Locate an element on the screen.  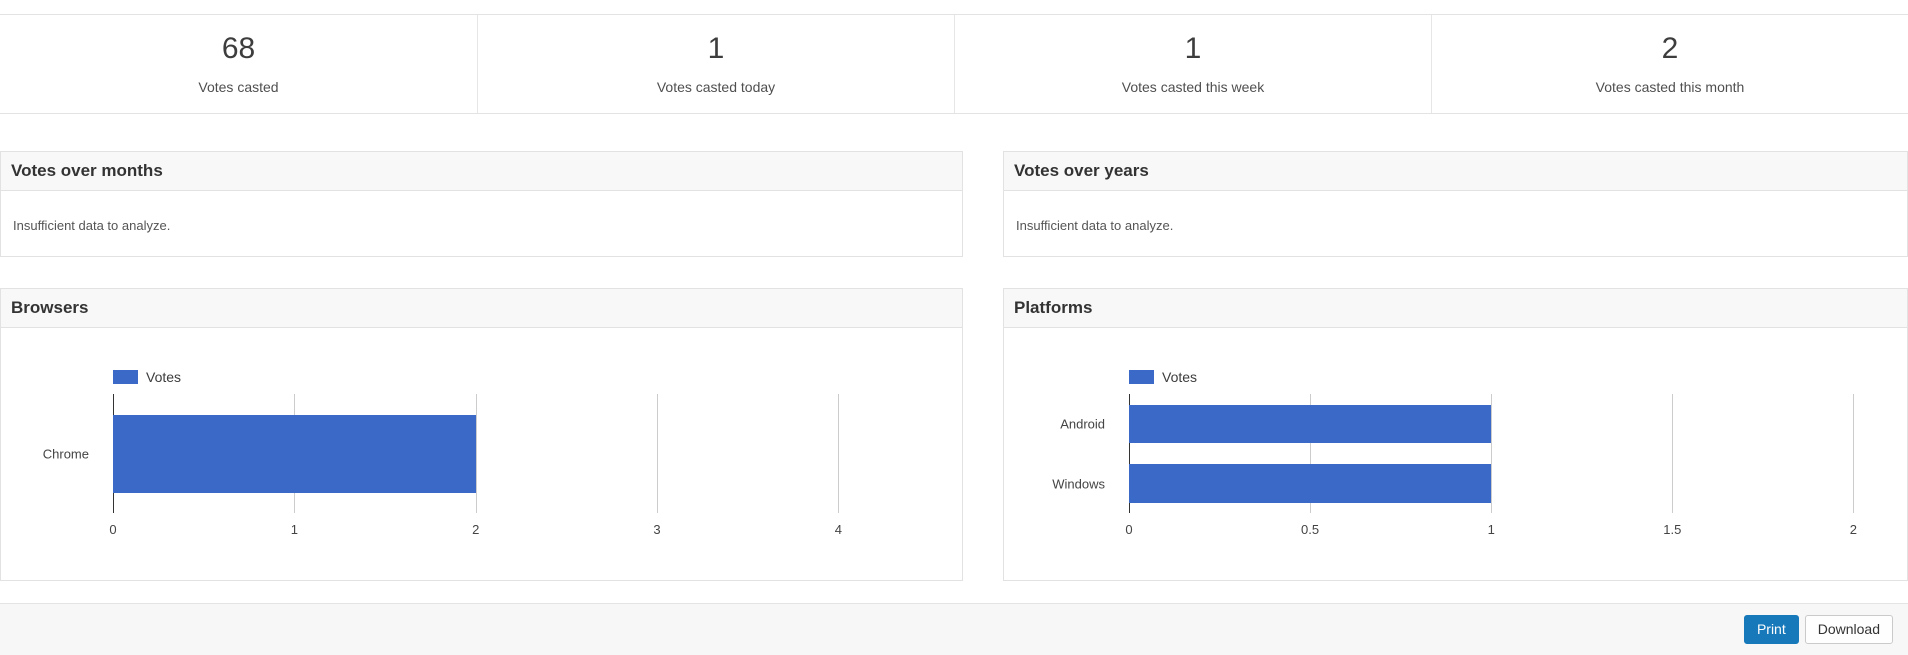
stat-card-votes-casted-today: 1 Votes casted today is located at coordinates (715, 64).